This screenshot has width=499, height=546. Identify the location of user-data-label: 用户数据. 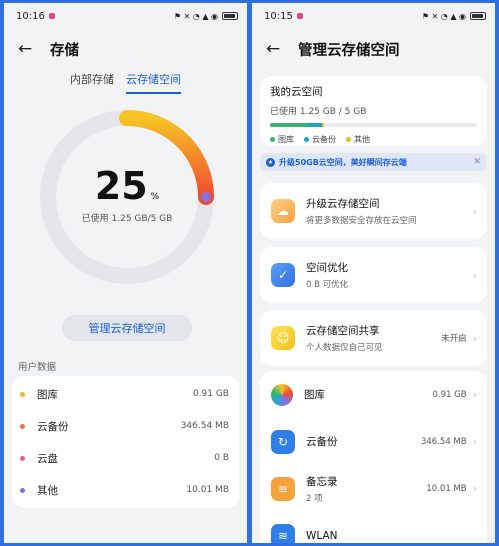
(37, 367).